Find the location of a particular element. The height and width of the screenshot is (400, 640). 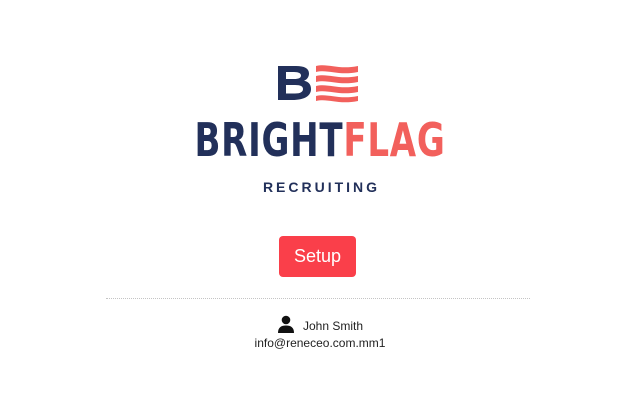

brand-name-flag: FLAG is located at coordinates (394, 140).